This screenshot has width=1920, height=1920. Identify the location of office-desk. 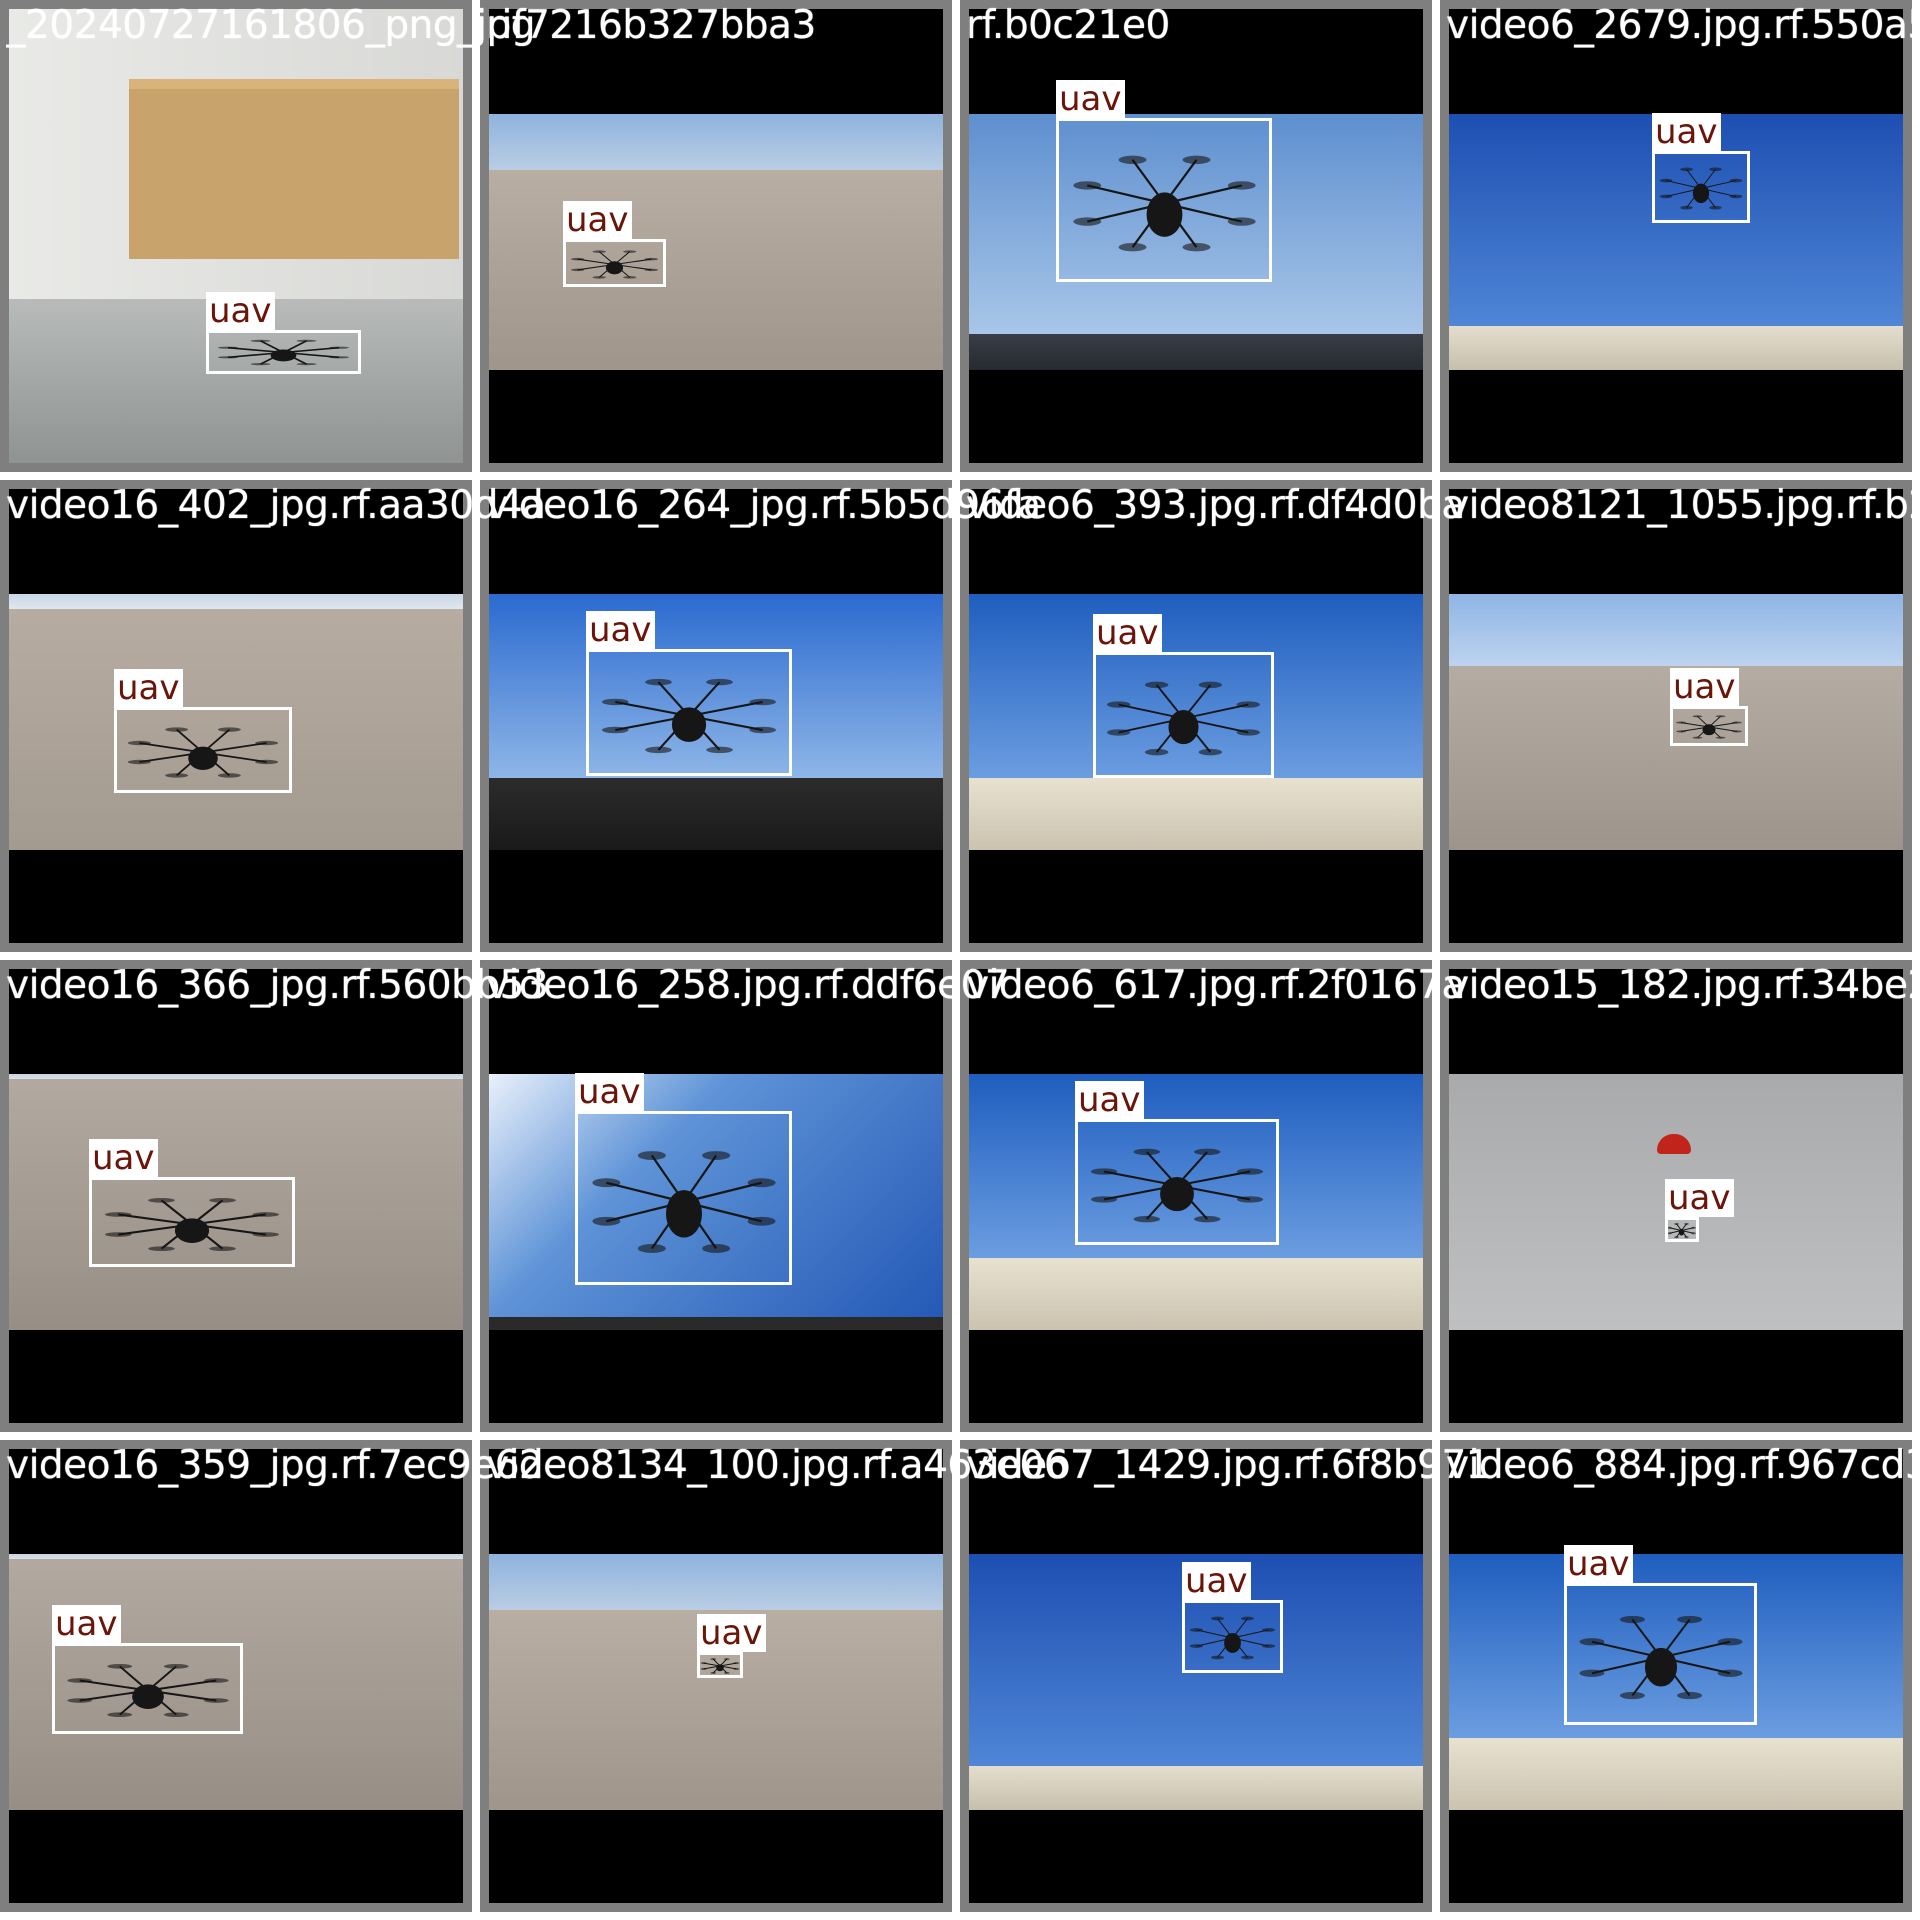
(294, 169).